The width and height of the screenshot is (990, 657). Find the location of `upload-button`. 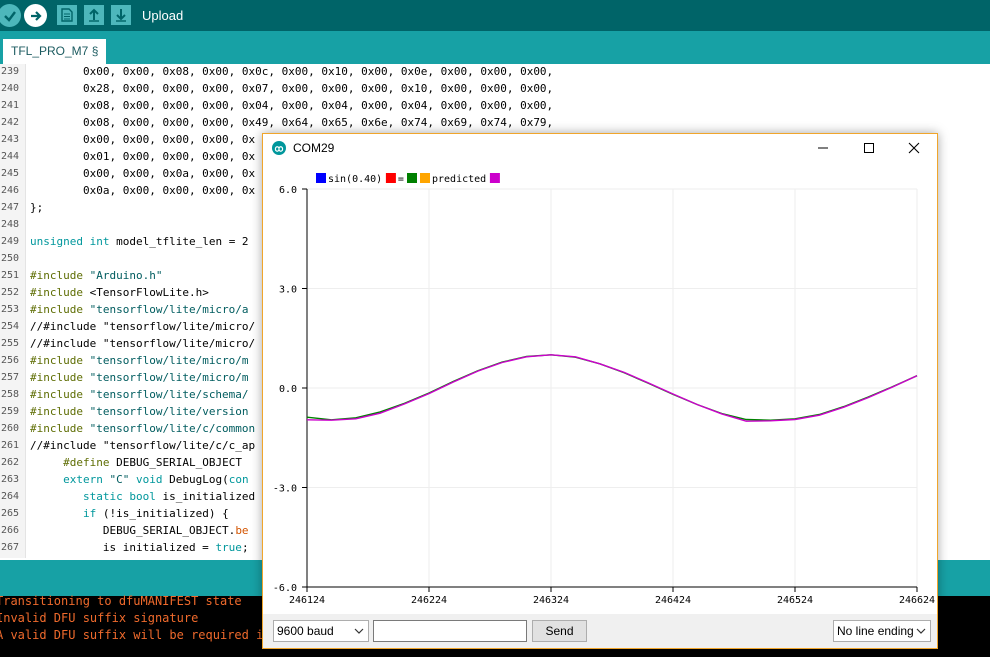

upload-button is located at coordinates (35, 15).